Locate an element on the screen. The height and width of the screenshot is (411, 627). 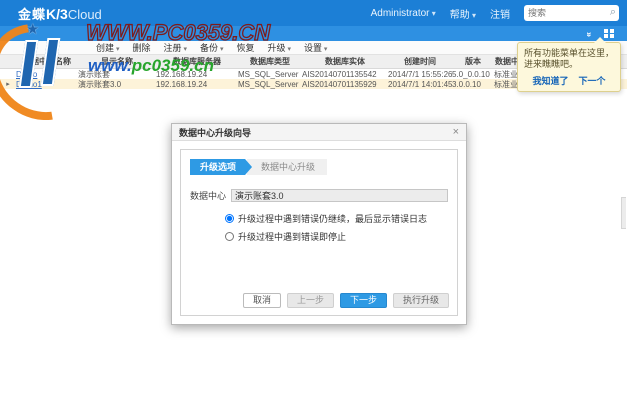
logo-suffix: Cloud is located at coordinates (84, 14).